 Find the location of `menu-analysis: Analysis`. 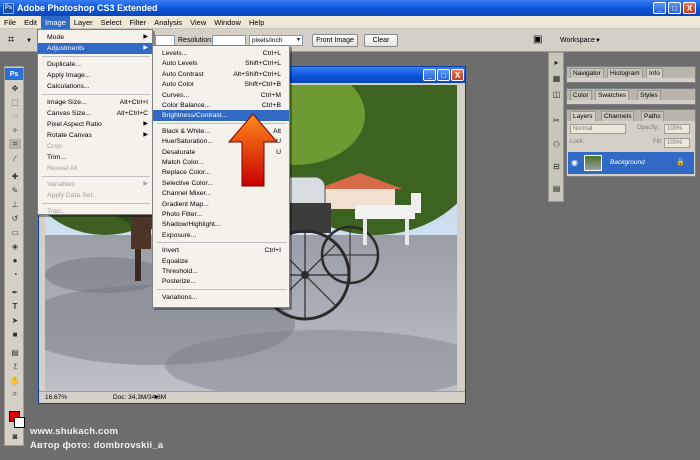

menu-analysis: Analysis is located at coordinates (168, 22).